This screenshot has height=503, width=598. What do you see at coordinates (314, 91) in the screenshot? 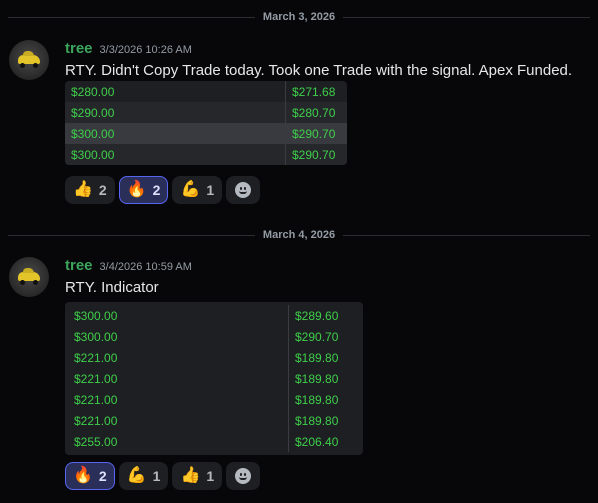
I see `table-cell: $271.68` at bounding box center [314, 91].